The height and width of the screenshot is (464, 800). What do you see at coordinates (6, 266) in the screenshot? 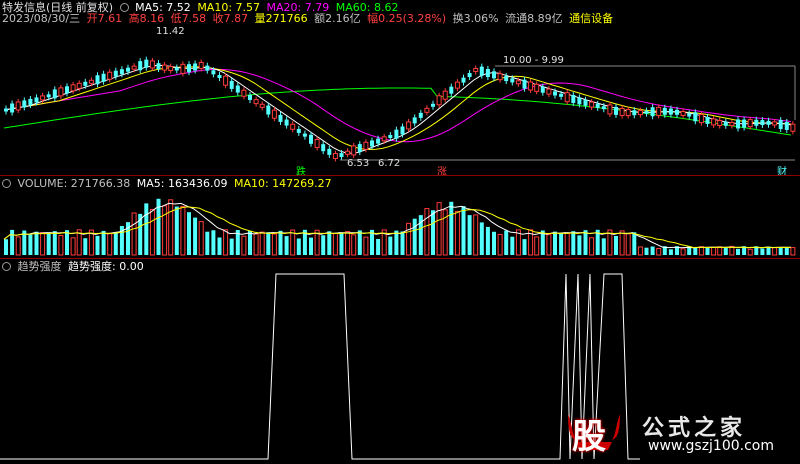
I see `indicator-settings-icon` at bounding box center [6, 266].